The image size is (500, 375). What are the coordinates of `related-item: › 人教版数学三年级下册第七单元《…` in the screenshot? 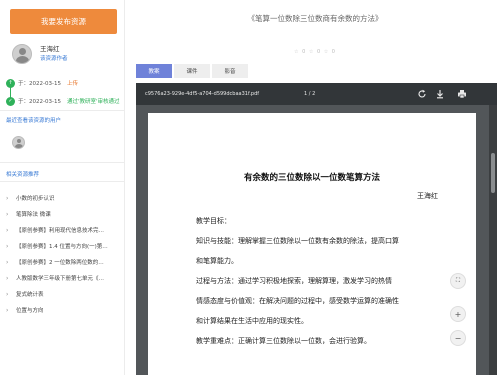 It's located at (63, 278).